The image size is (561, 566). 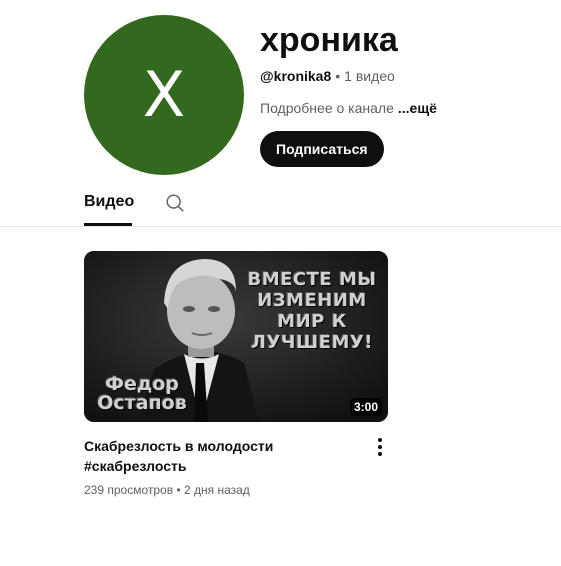 I want to click on video-count: 1 видео, so click(x=369, y=76).